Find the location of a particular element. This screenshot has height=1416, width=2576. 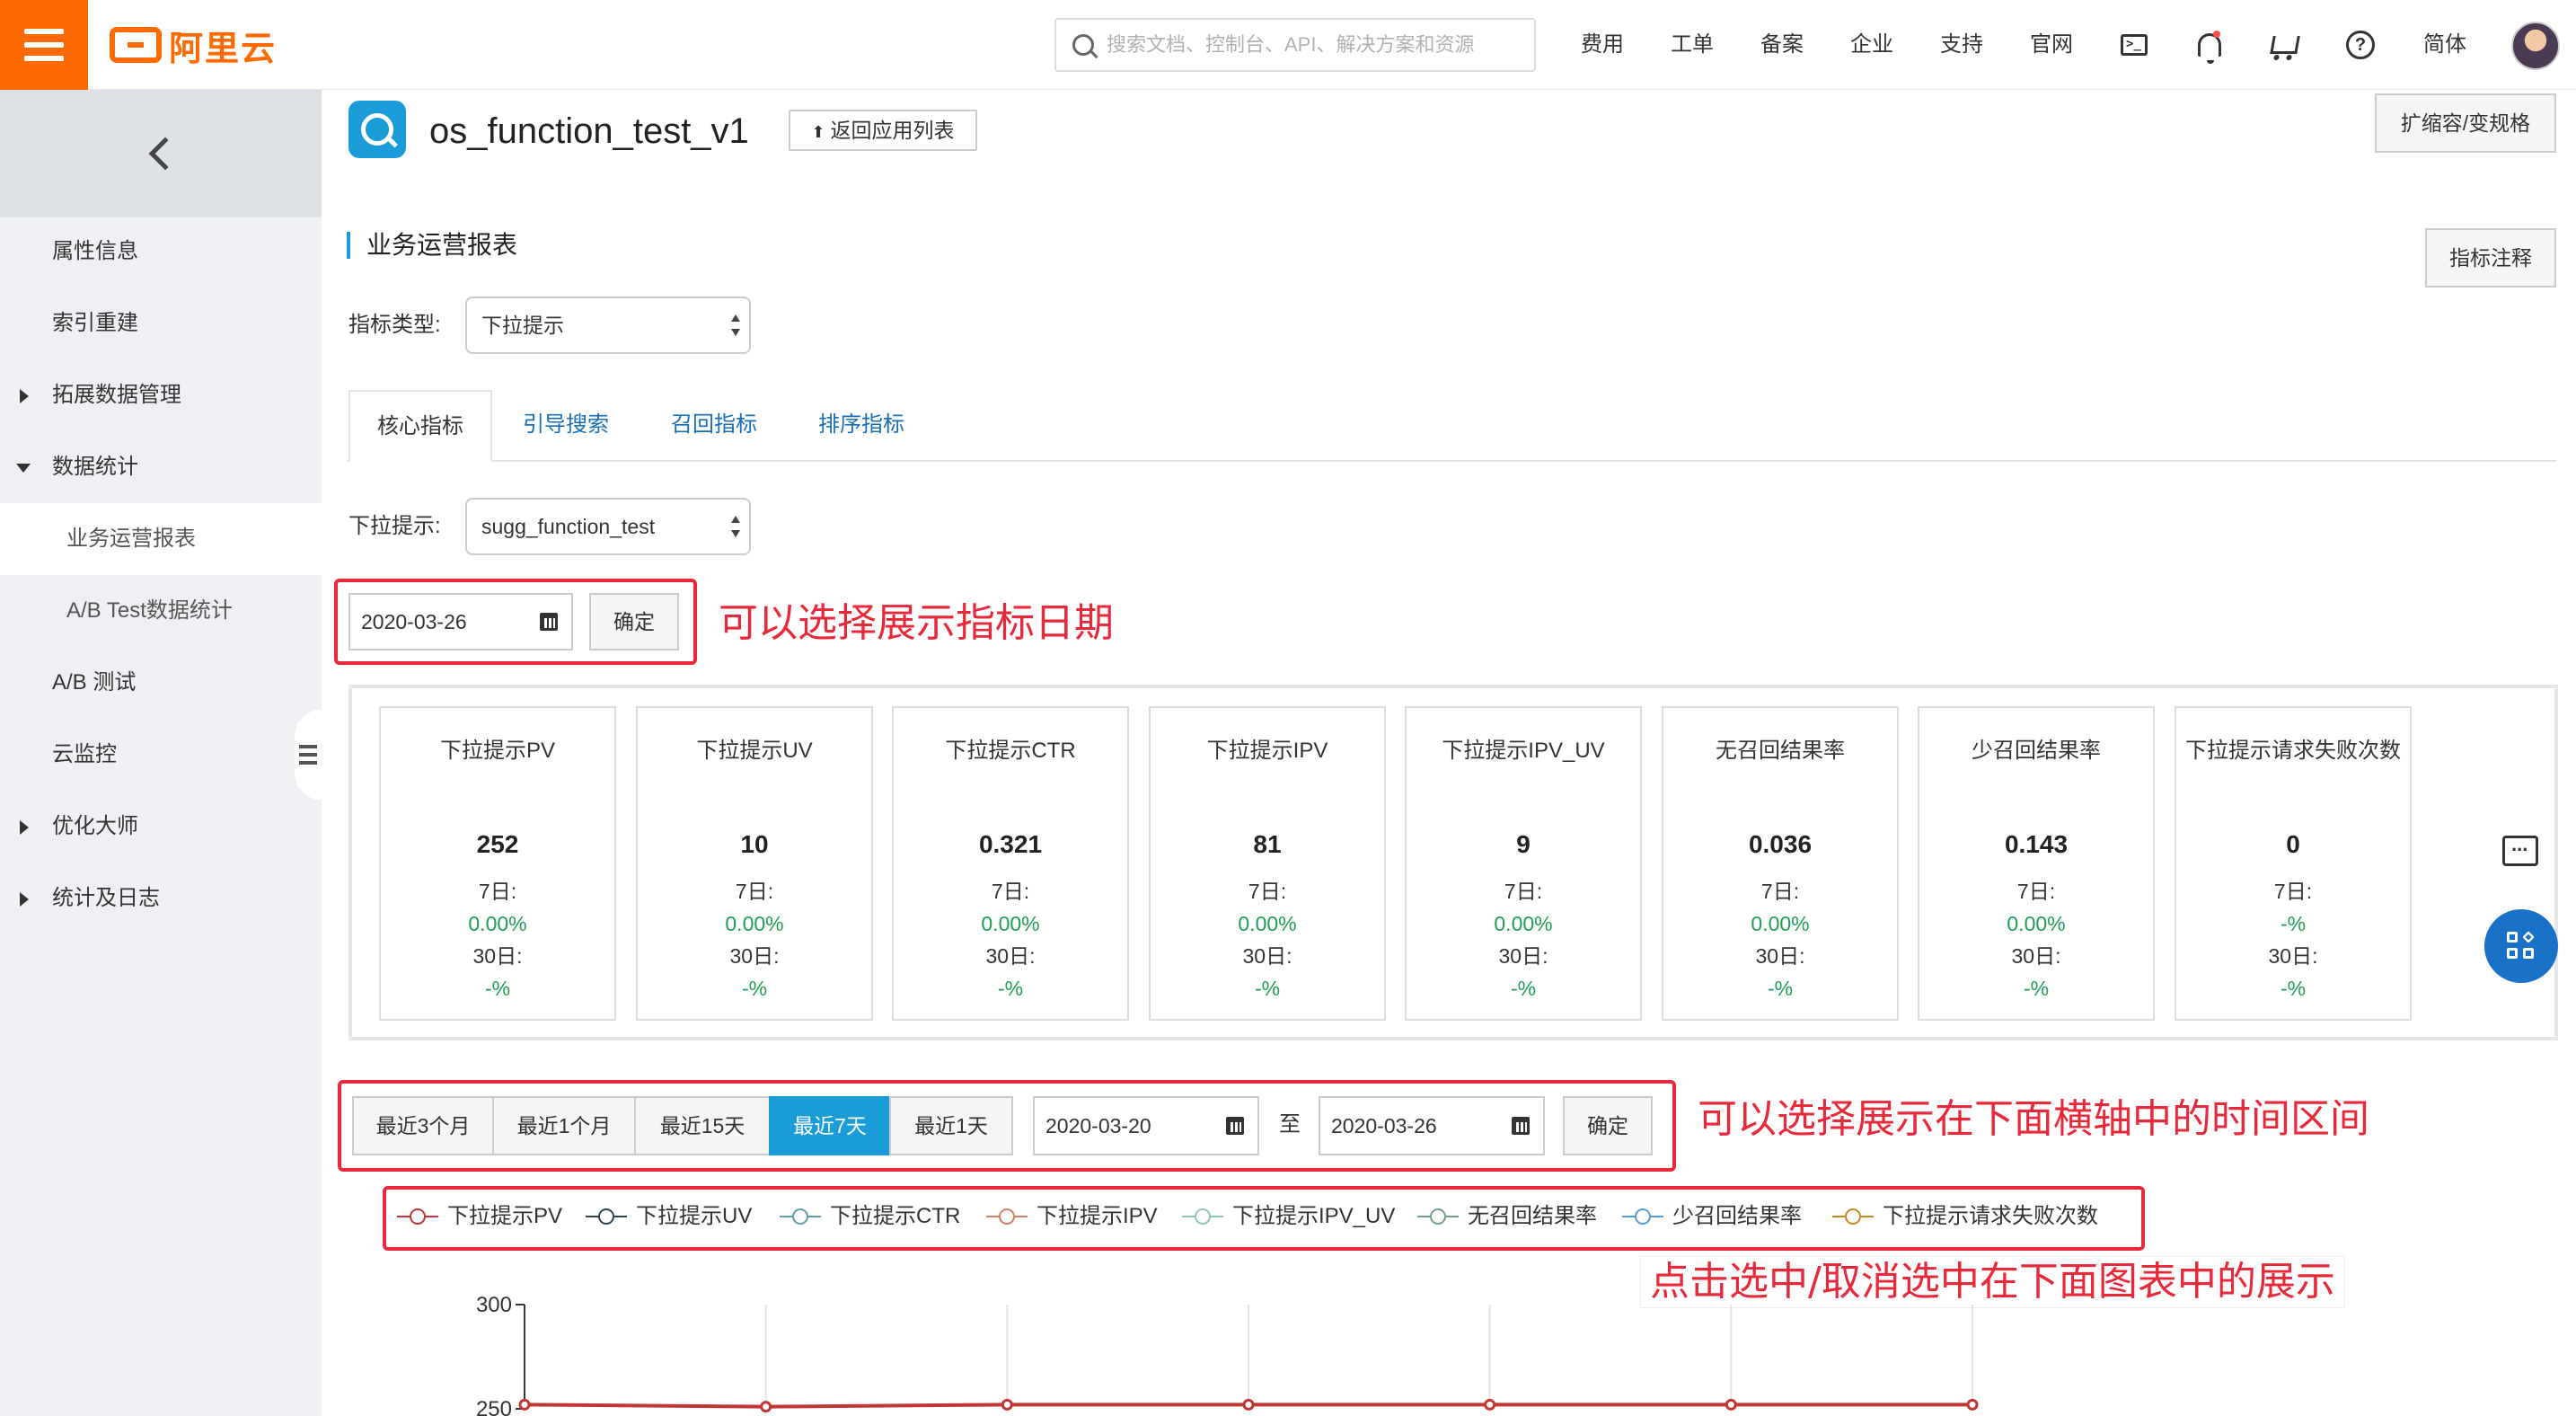

range-15-days-button: 最近15天 is located at coordinates (702, 1126).